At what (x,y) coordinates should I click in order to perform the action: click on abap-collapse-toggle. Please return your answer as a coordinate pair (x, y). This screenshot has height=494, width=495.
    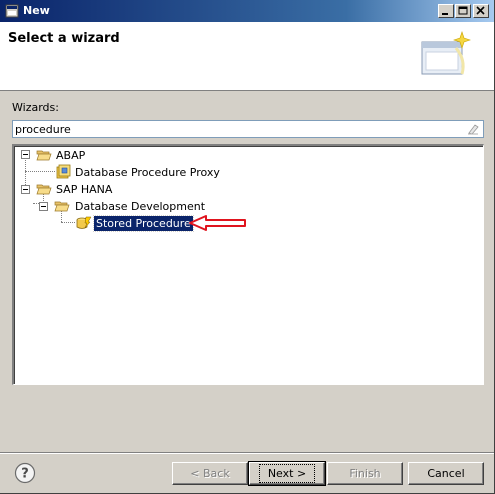
    Looking at the image, I should click on (25, 154).